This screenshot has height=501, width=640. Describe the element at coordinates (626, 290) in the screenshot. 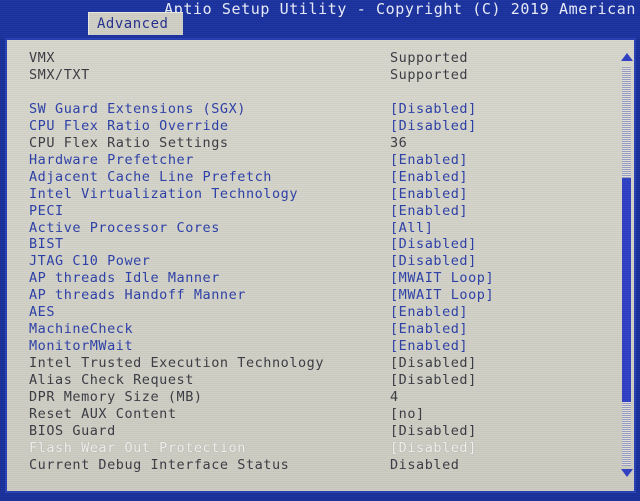

I see `scrollbar-thumb` at that location.